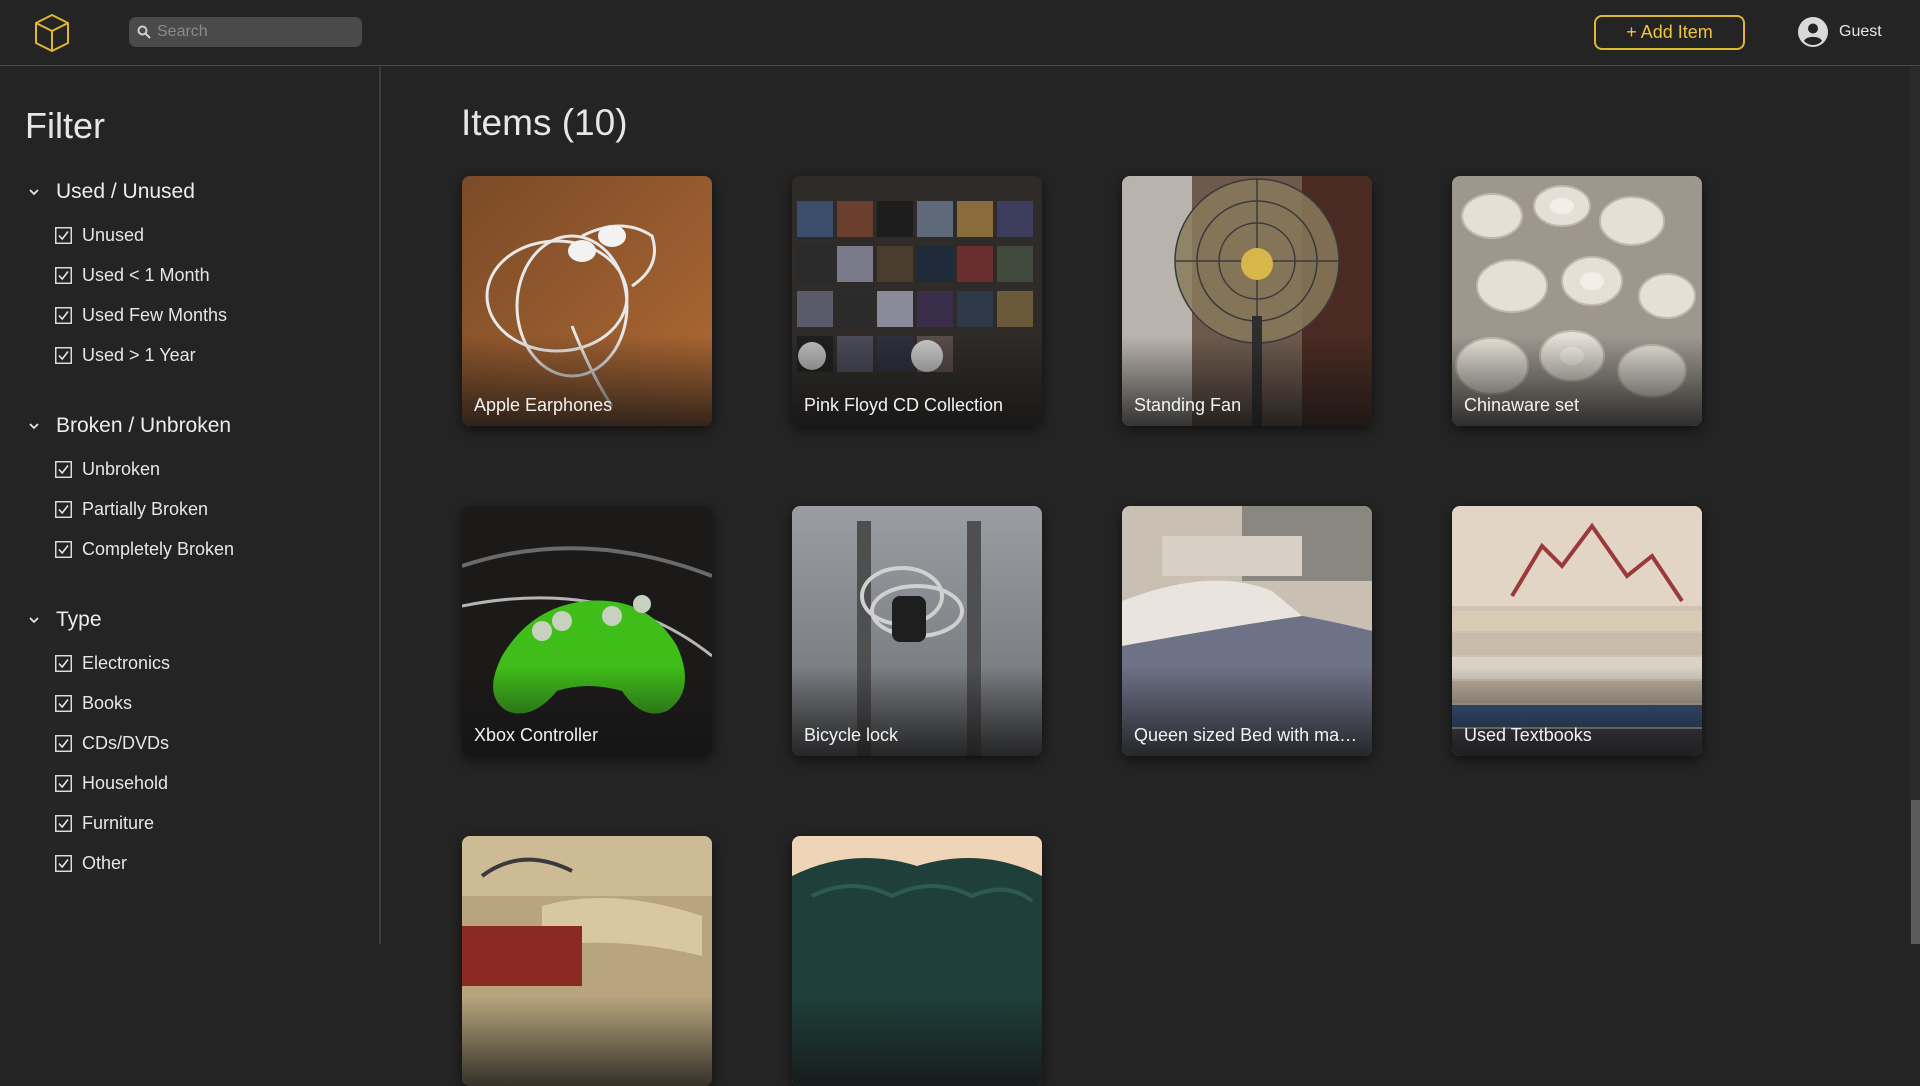 The image size is (1920, 1086). I want to click on scrollbar-thumb, so click(1915, 872).